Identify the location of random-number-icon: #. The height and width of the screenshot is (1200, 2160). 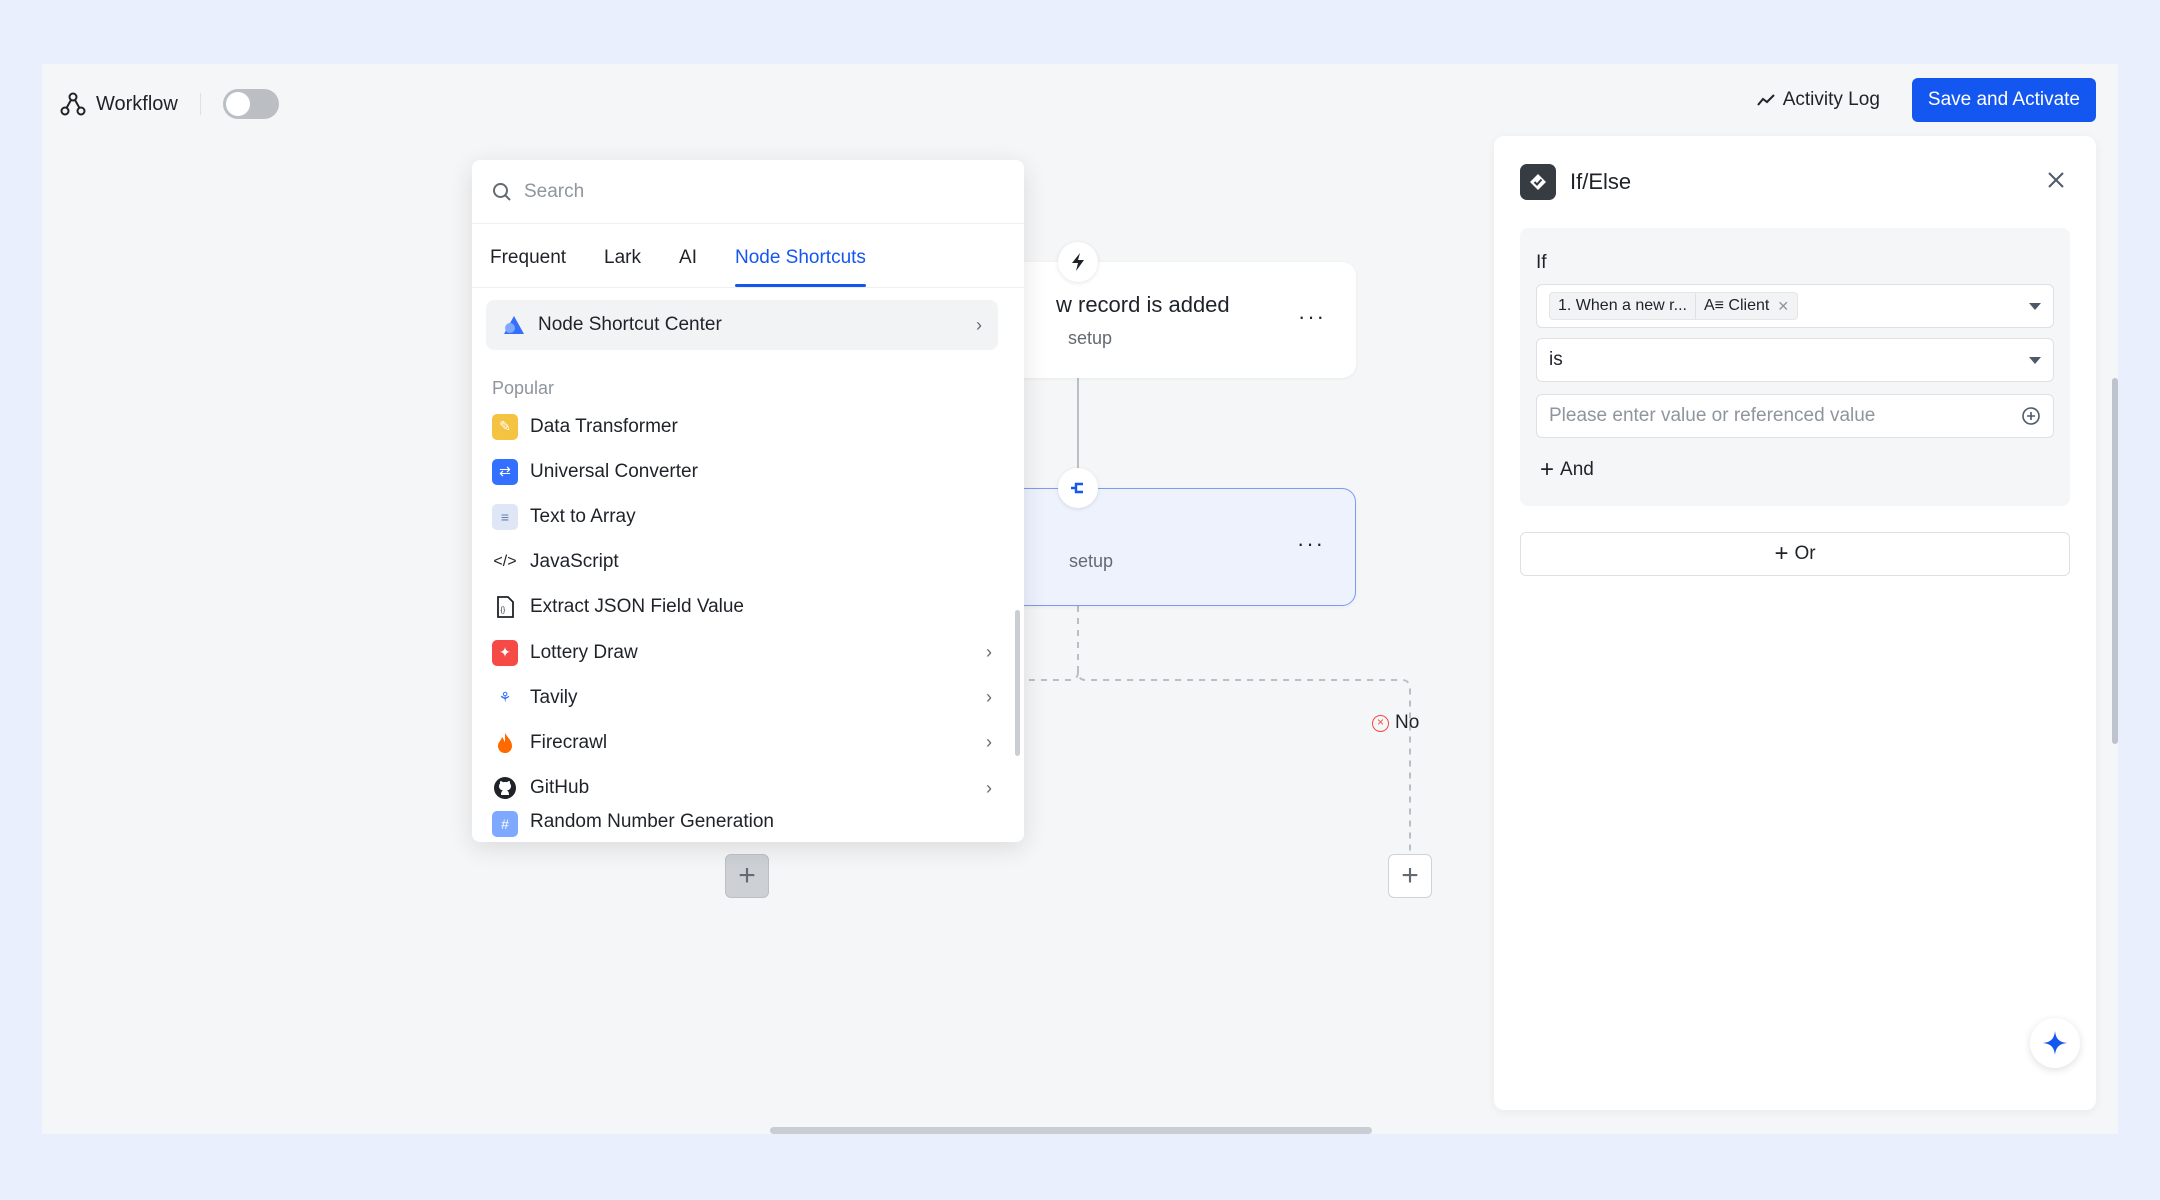
(505, 823).